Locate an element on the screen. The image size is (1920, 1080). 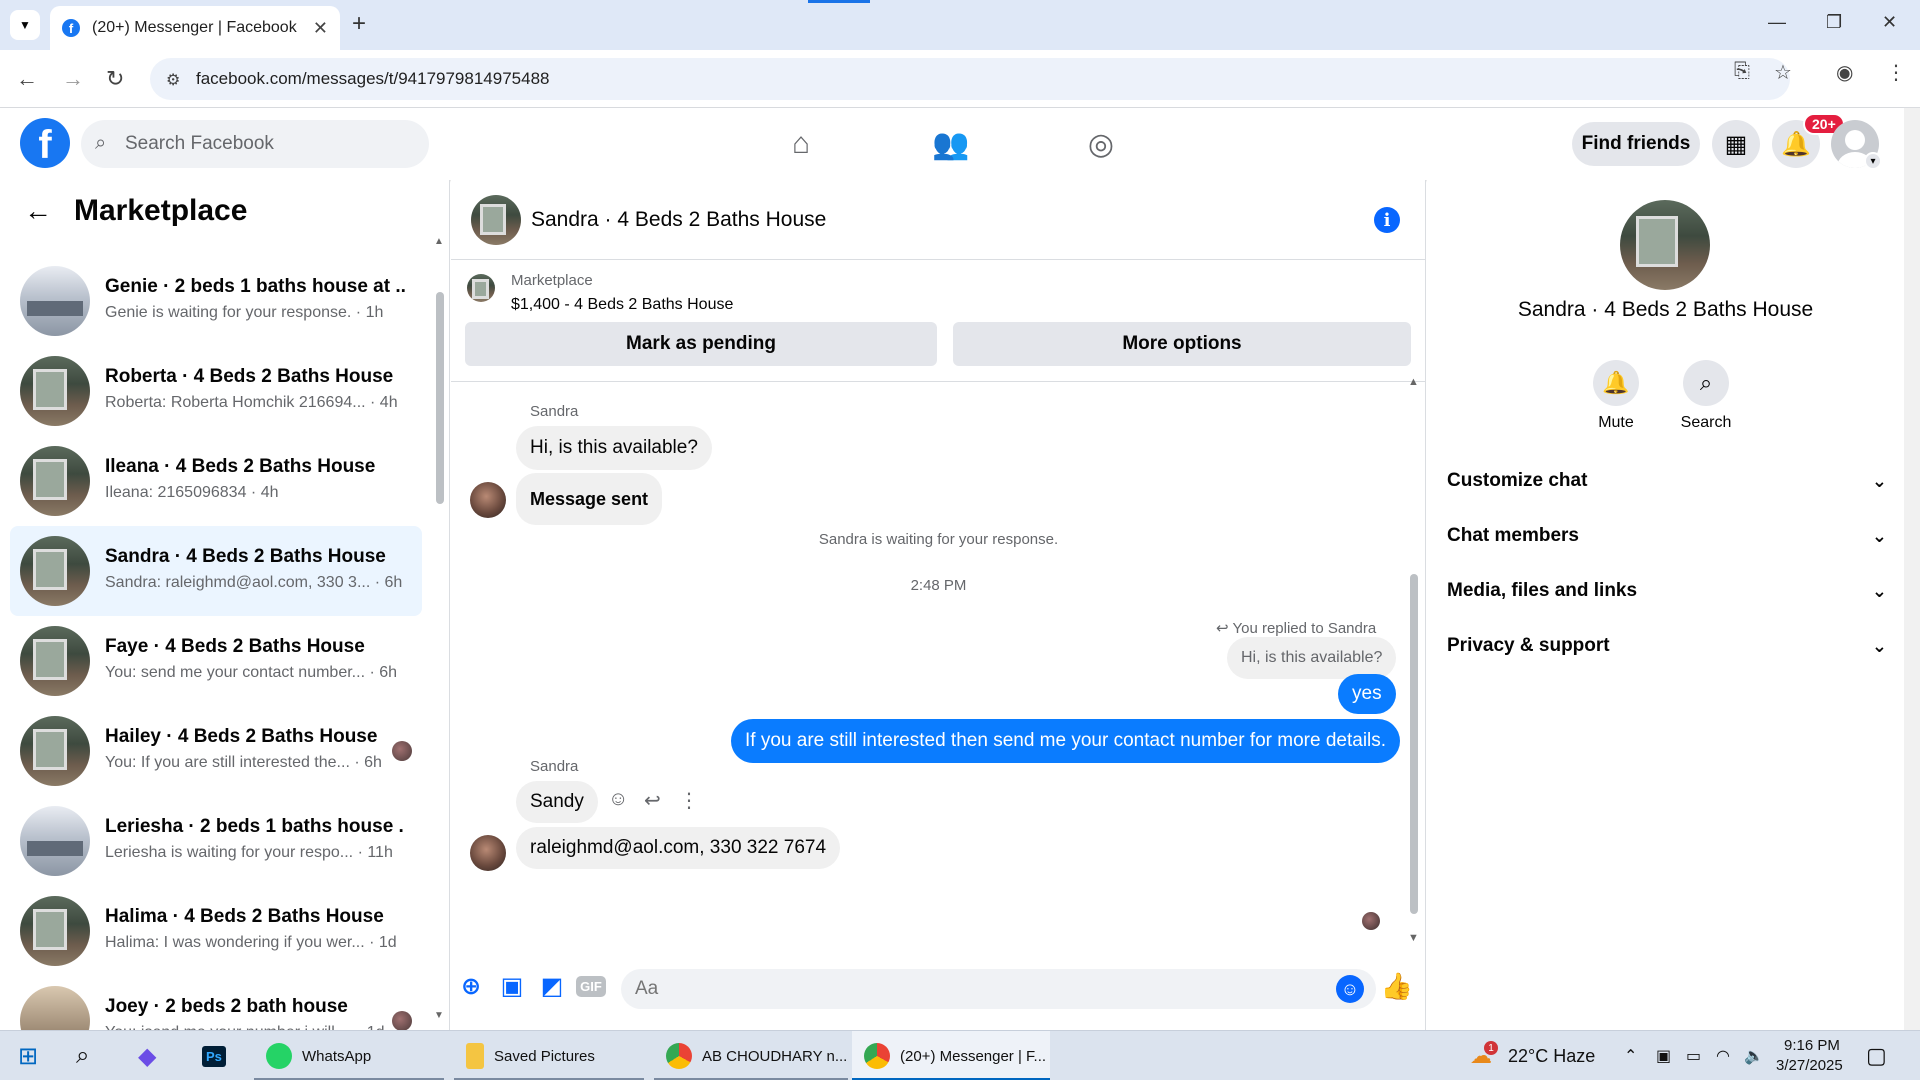
volume-icon: 🔈 is located at coordinates (1754, 1055).